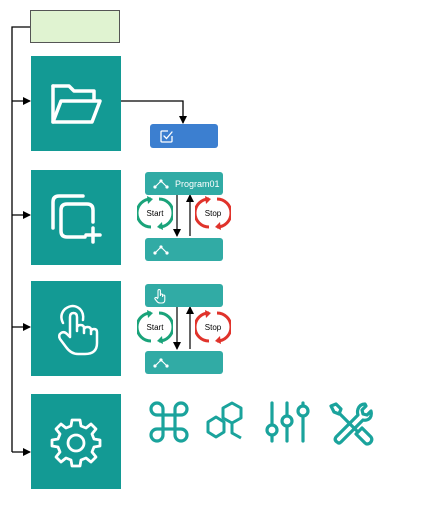 The height and width of the screenshot is (506, 437). I want to click on root-node-box, so click(75, 26).